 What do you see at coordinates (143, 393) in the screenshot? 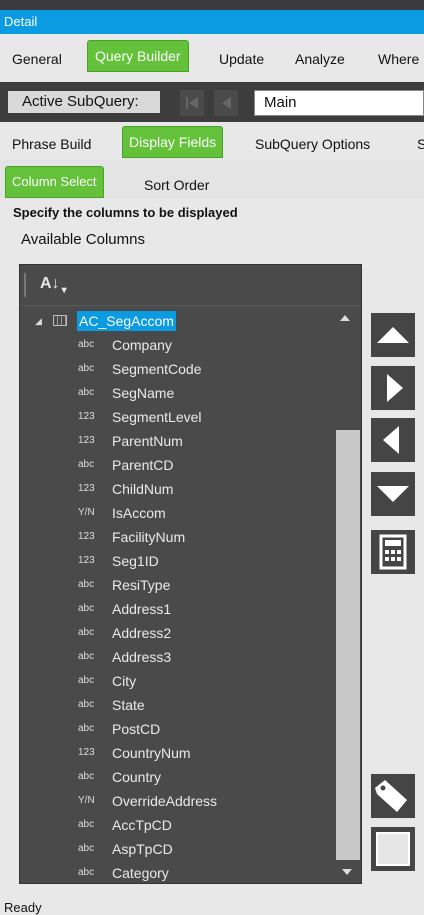
I see `column-name: SegName` at bounding box center [143, 393].